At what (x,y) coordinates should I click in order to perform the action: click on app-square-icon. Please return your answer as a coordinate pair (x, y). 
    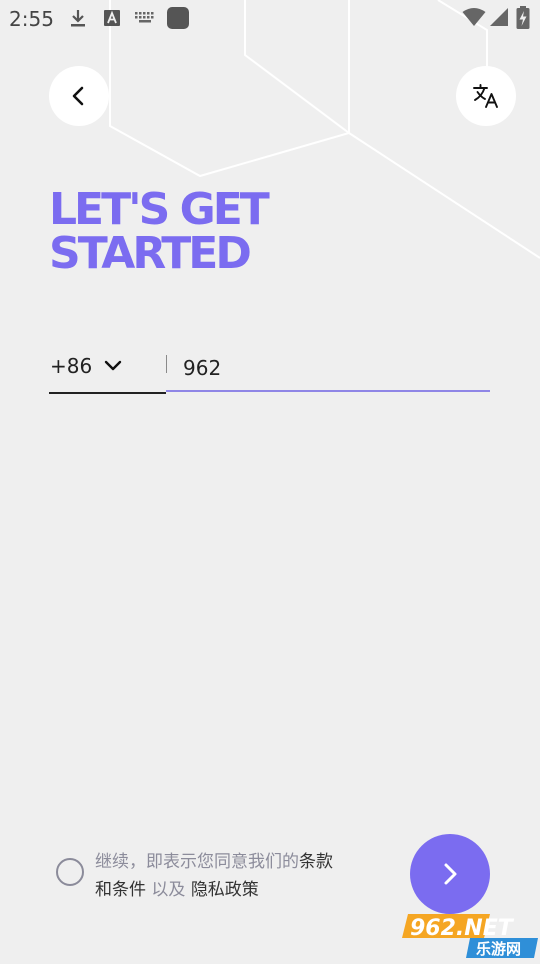
    Looking at the image, I should click on (178, 18).